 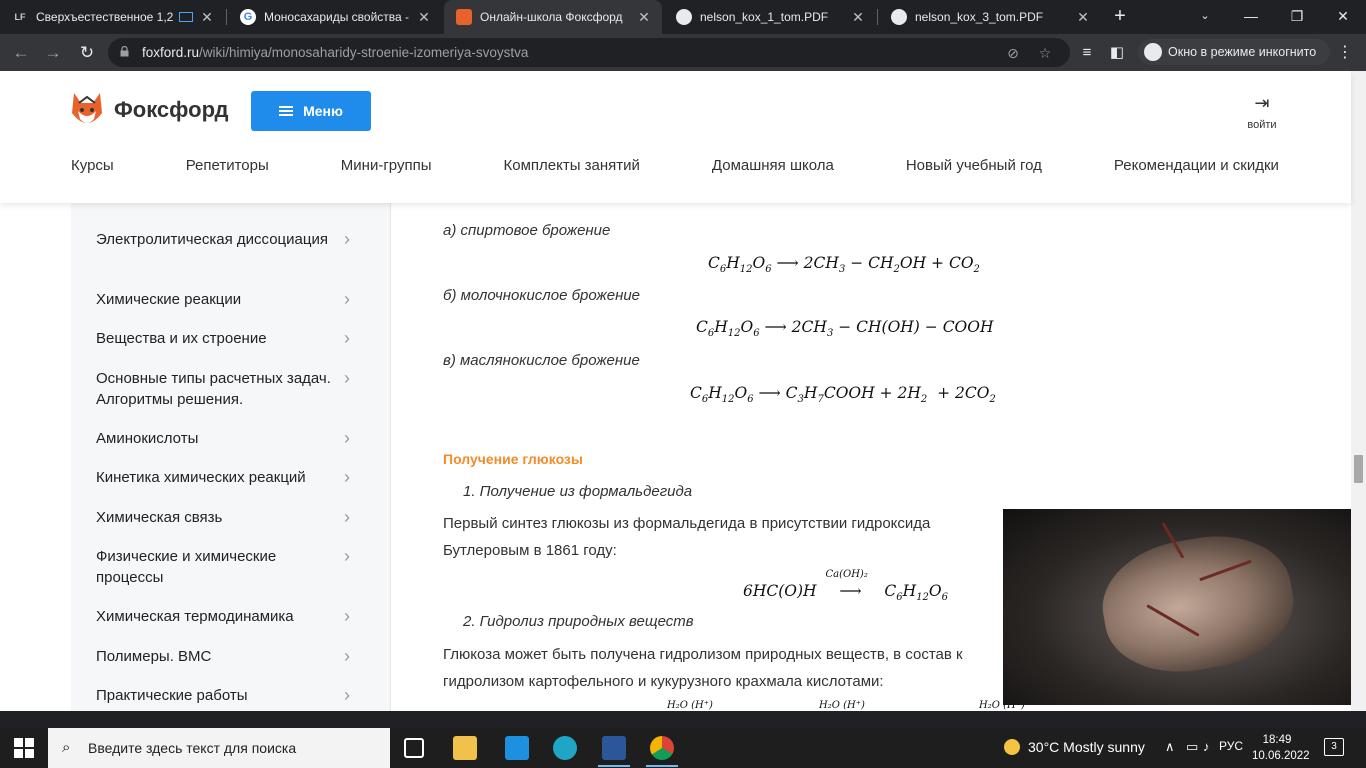 What do you see at coordinates (1281, 748) in the screenshot?
I see `system-clock: 18:49 10.06.2022` at bounding box center [1281, 748].